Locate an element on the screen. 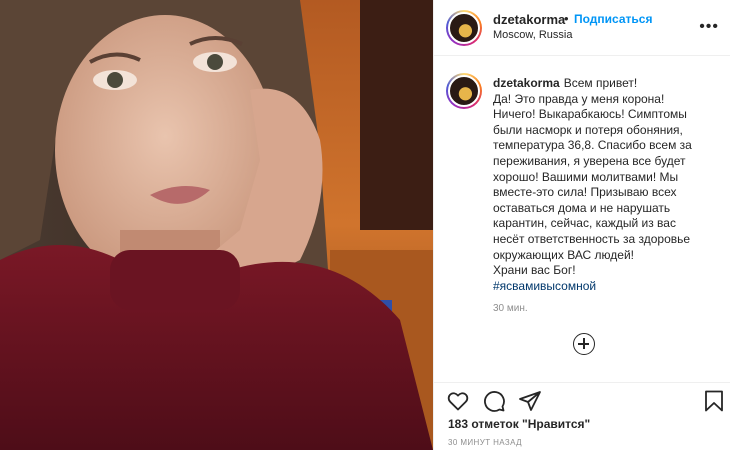 The image size is (730, 450). caption-avatar is located at coordinates (464, 91).